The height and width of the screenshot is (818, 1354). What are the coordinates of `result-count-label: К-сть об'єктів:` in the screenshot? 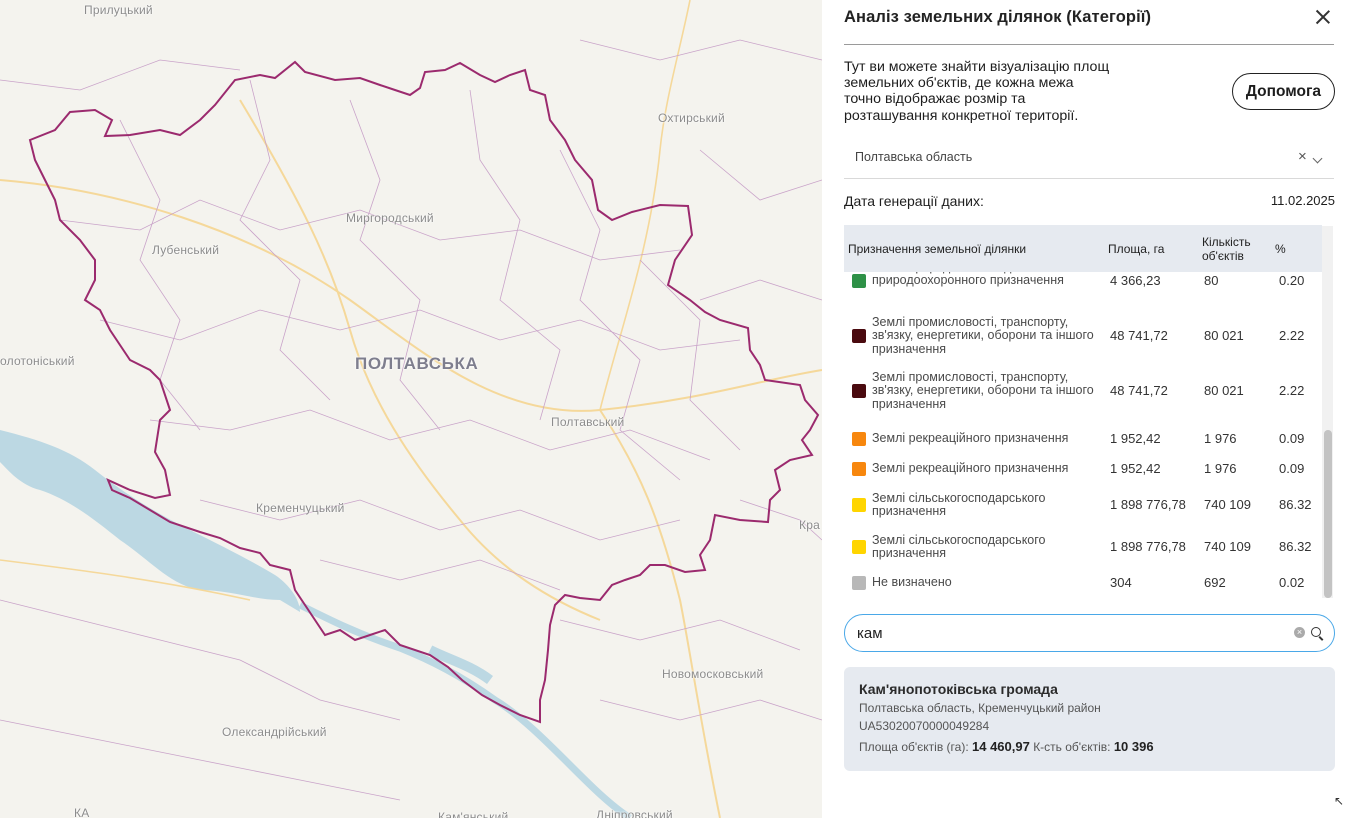 It's located at (1072, 747).